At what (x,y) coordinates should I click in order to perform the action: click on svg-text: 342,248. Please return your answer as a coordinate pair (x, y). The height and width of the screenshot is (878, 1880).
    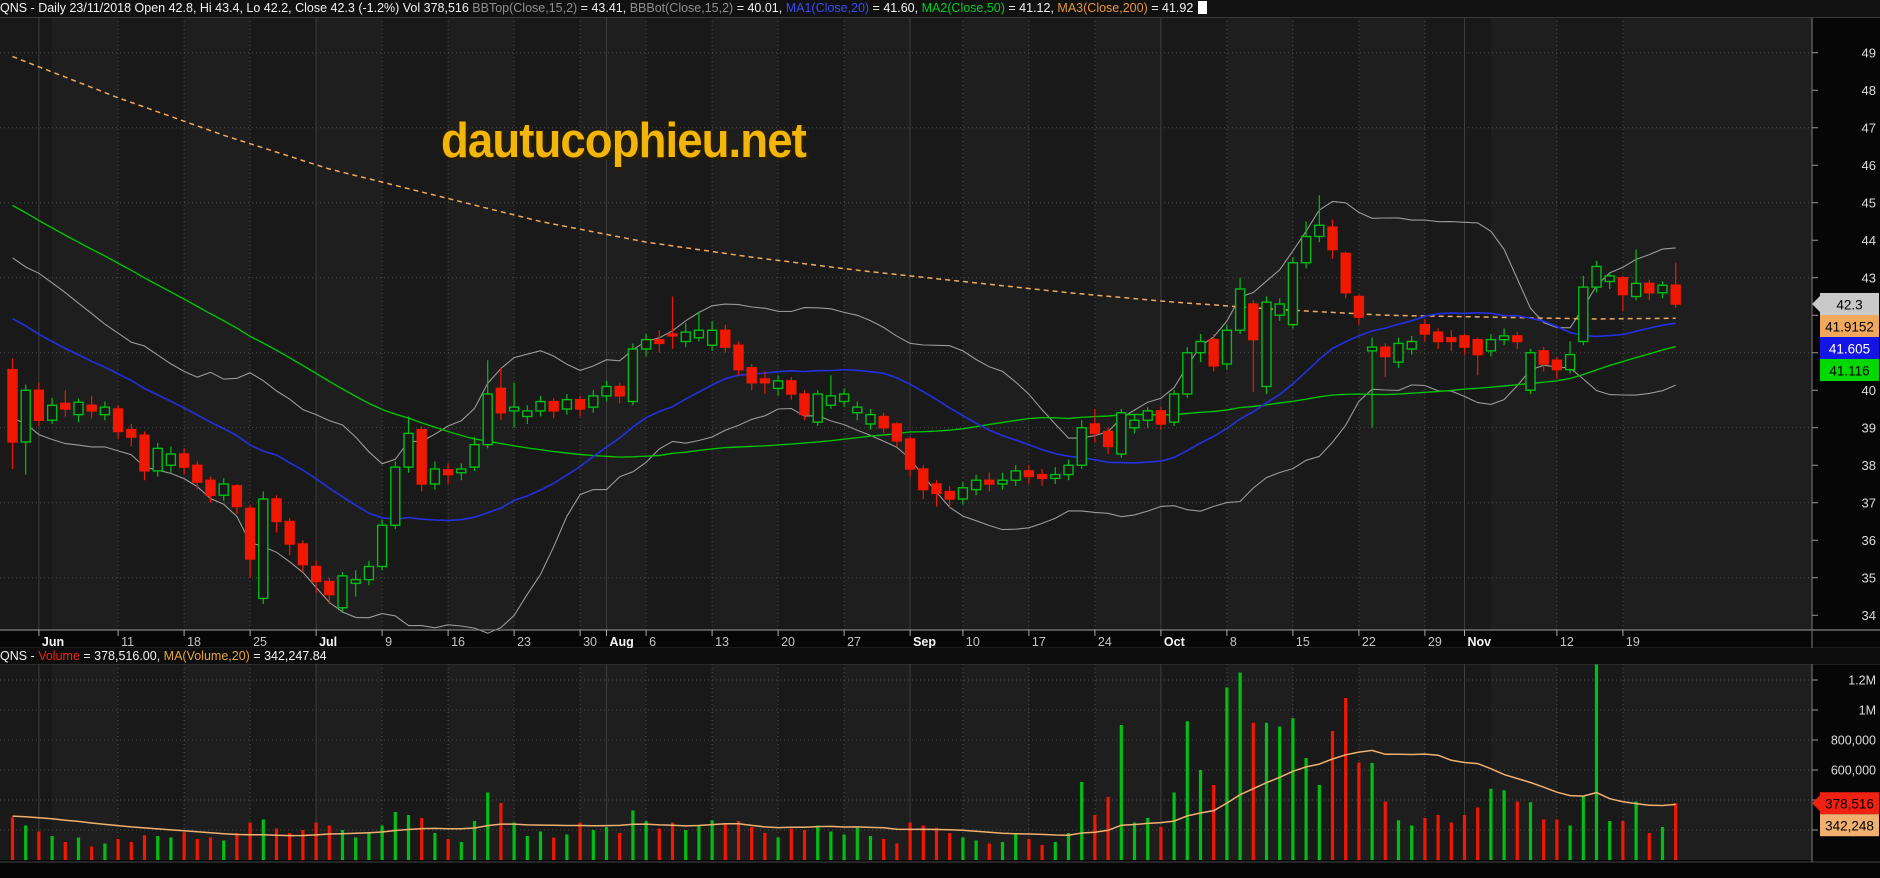
    Looking at the image, I should click on (1849, 826).